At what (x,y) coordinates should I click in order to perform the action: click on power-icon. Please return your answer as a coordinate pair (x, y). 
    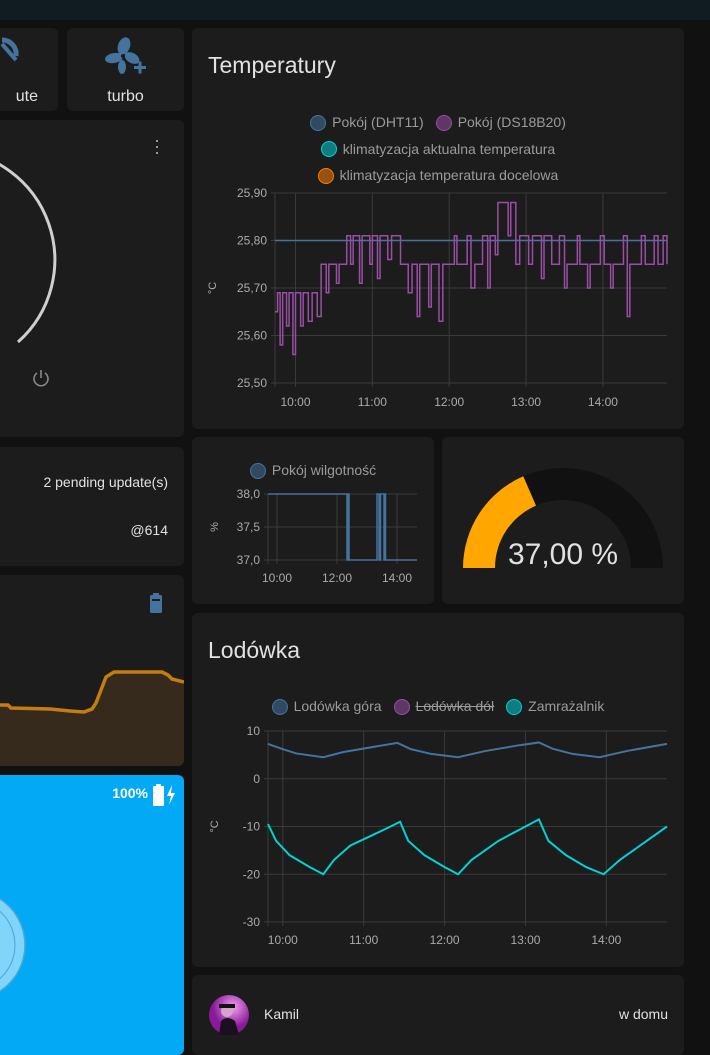
    Looking at the image, I should click on (41, 378).